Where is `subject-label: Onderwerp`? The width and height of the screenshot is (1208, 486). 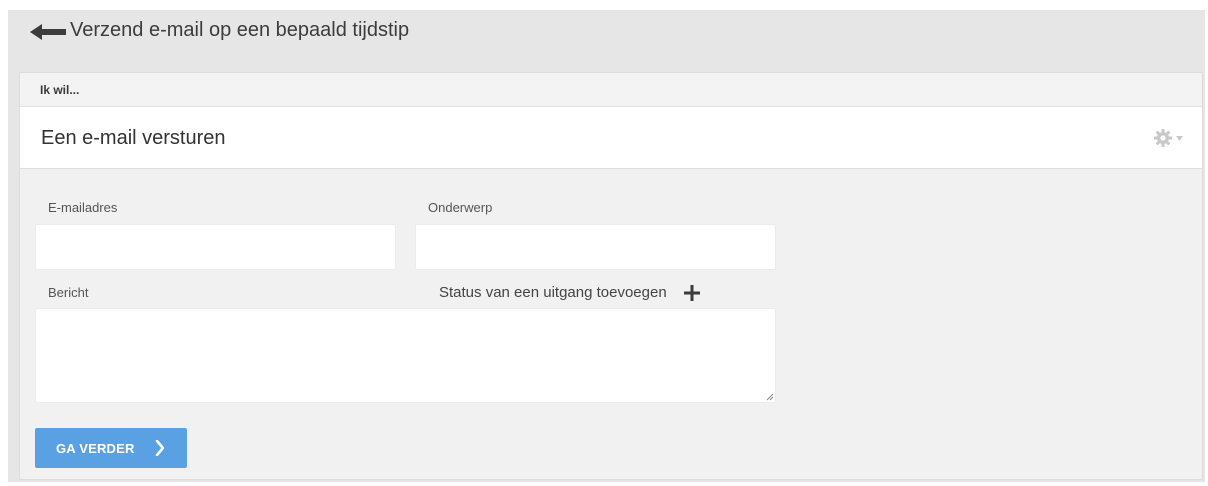 subject-label: Onderwerp is located at coordinates (460, 207).